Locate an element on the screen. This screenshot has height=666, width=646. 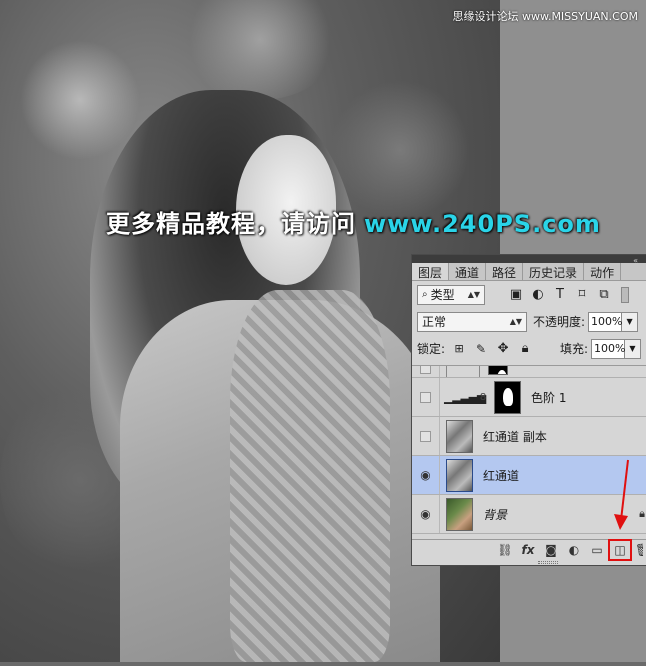
link-icon: 8 is located at coordinates (483, 397).